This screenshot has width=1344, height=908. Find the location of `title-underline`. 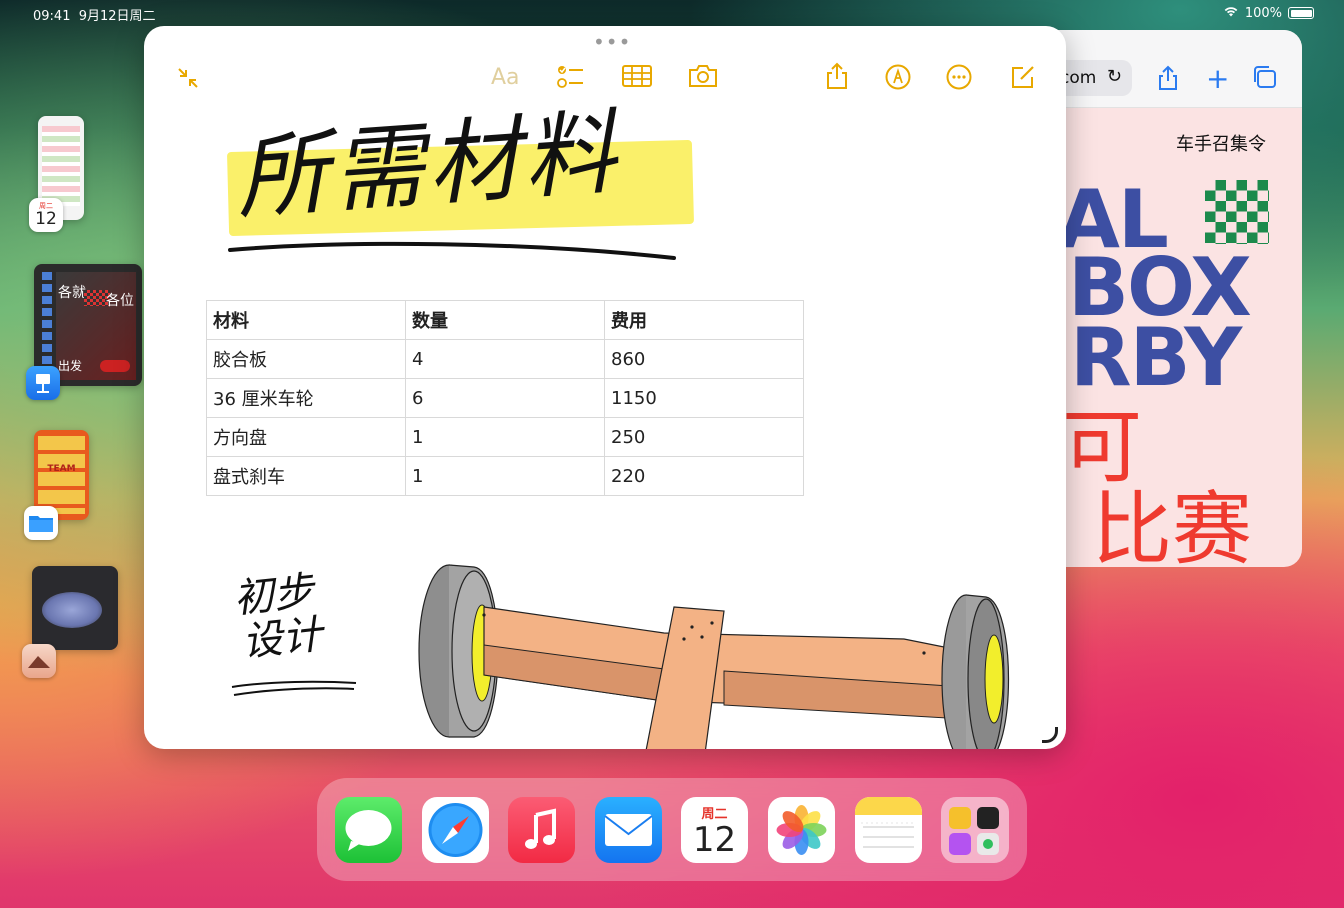

title-underline is located at coordinates (452, 250).